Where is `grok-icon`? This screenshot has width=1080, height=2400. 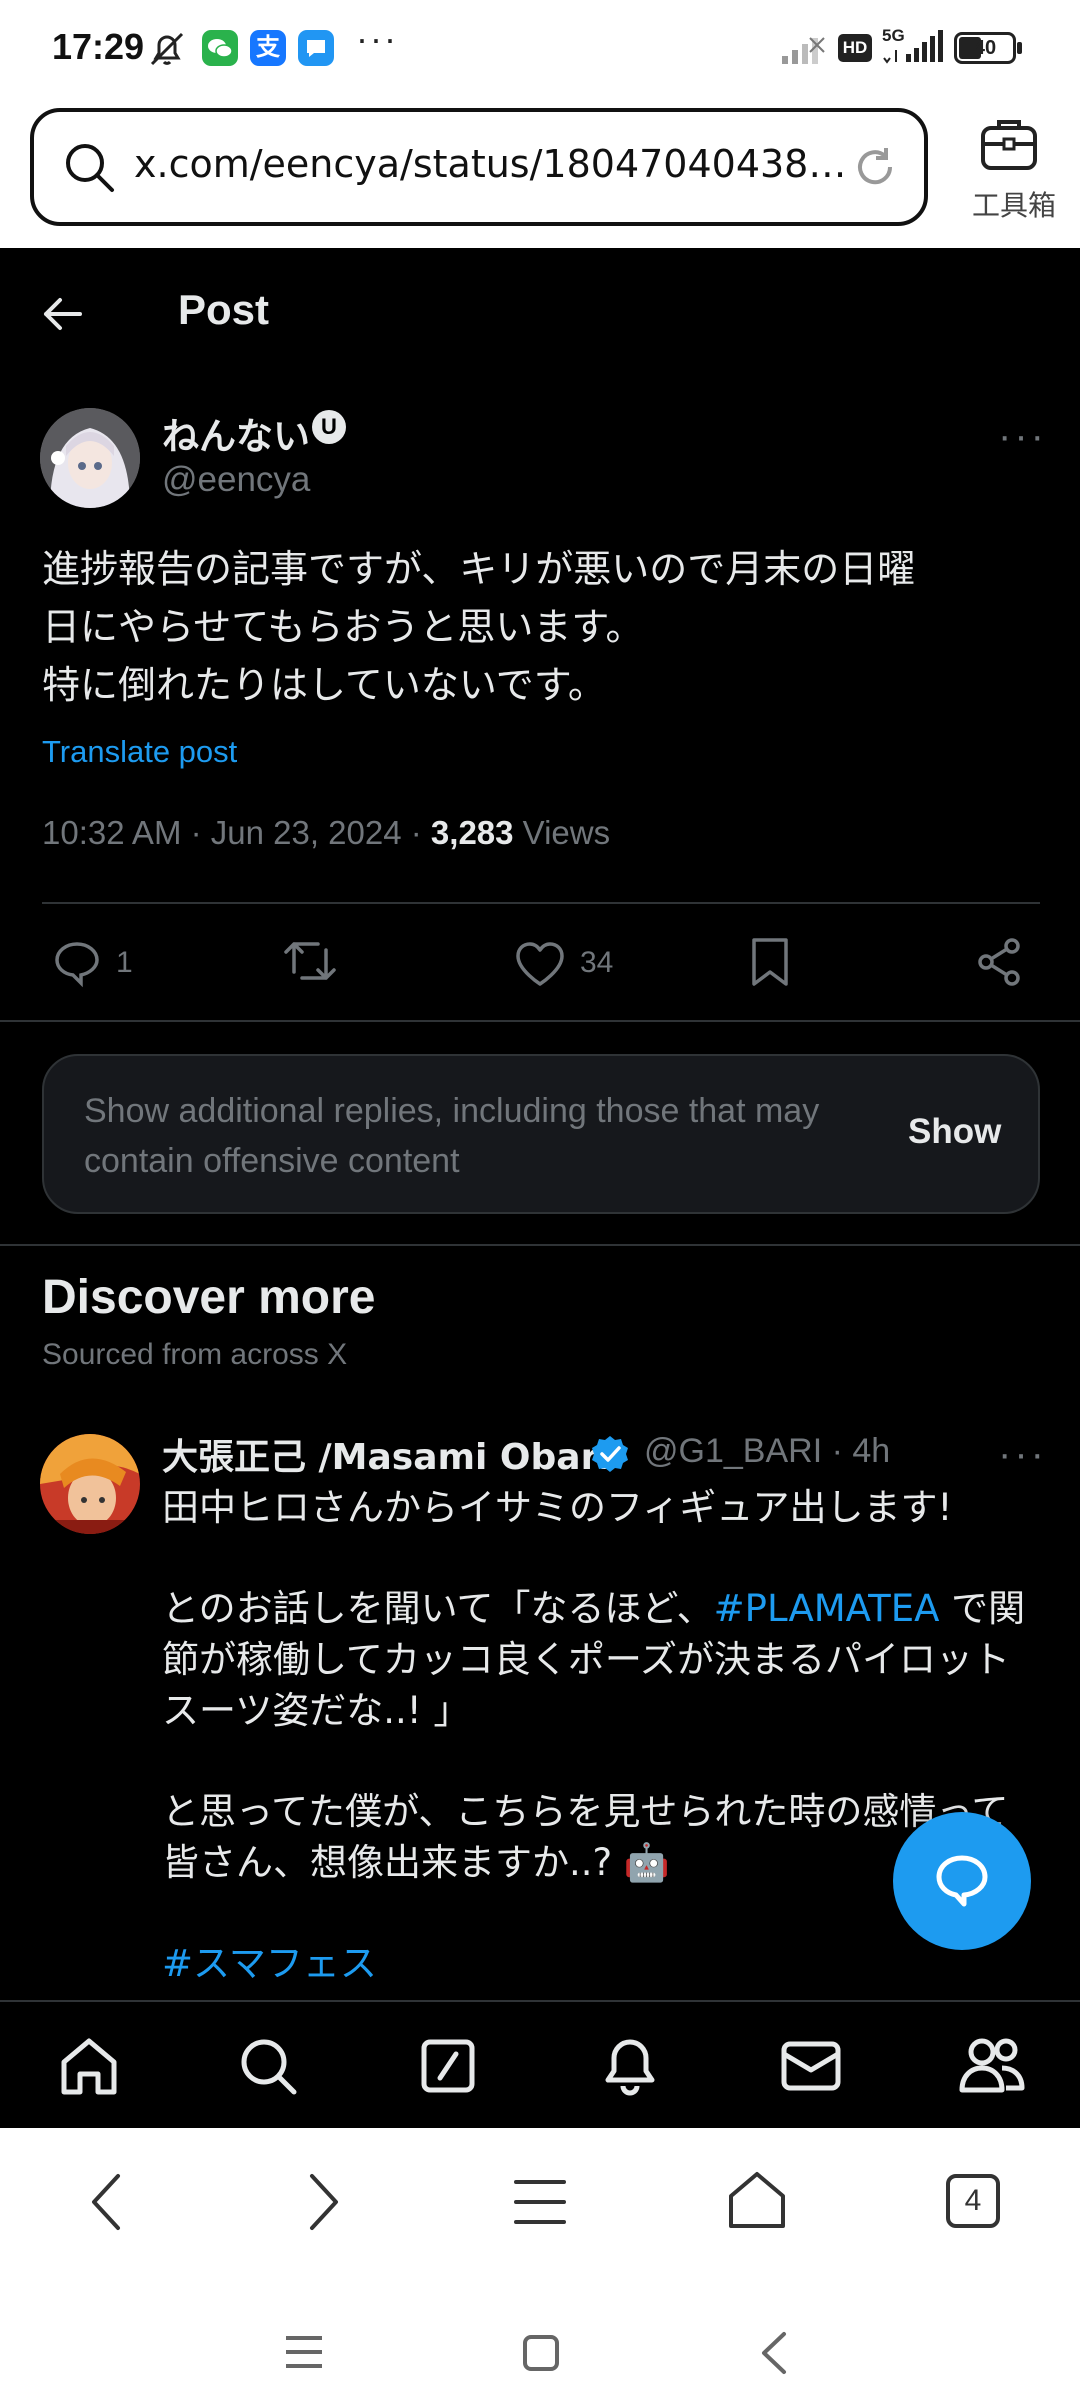 grok-icon is located at coordinates (448, 2066).